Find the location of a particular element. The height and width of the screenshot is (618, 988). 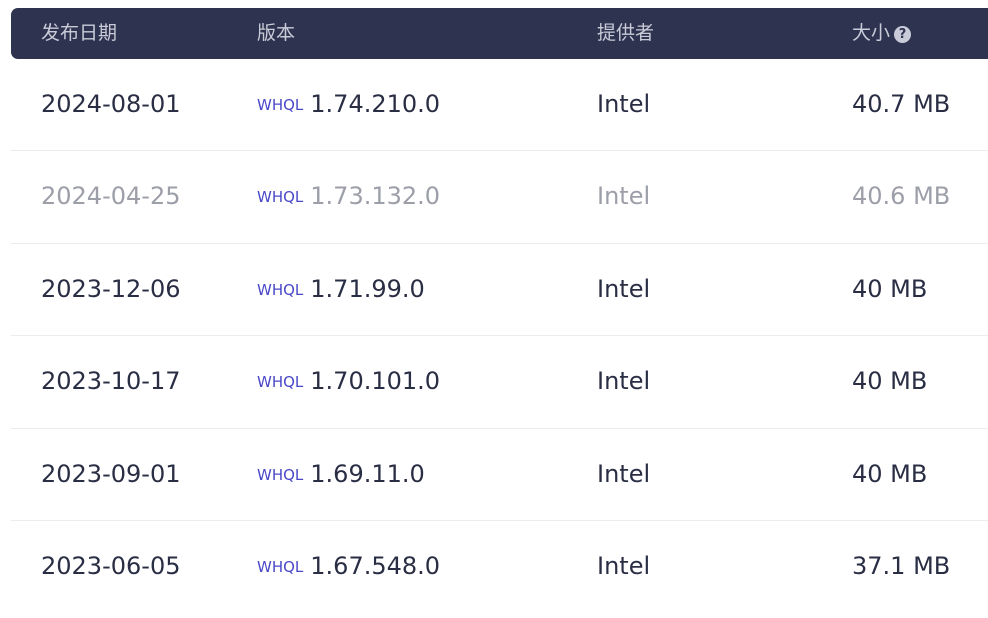

row-version: WHQL 1.73.132.0 is located at coordinates (348, 197).